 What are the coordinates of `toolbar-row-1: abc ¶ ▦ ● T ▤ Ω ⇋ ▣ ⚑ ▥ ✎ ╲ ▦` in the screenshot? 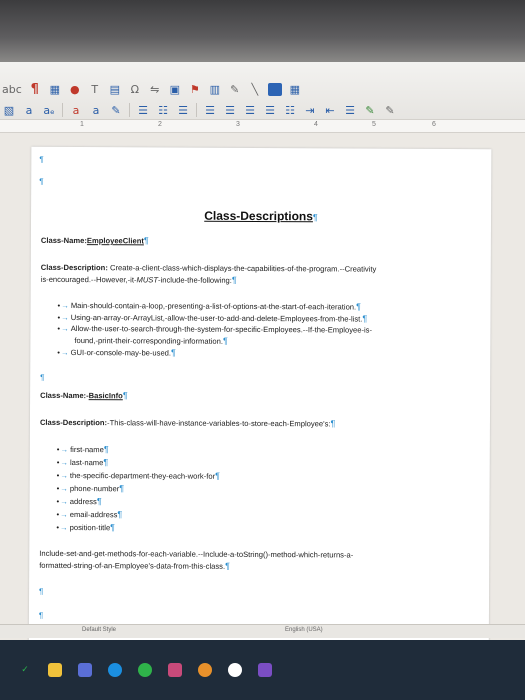 It's located at (262, 89).